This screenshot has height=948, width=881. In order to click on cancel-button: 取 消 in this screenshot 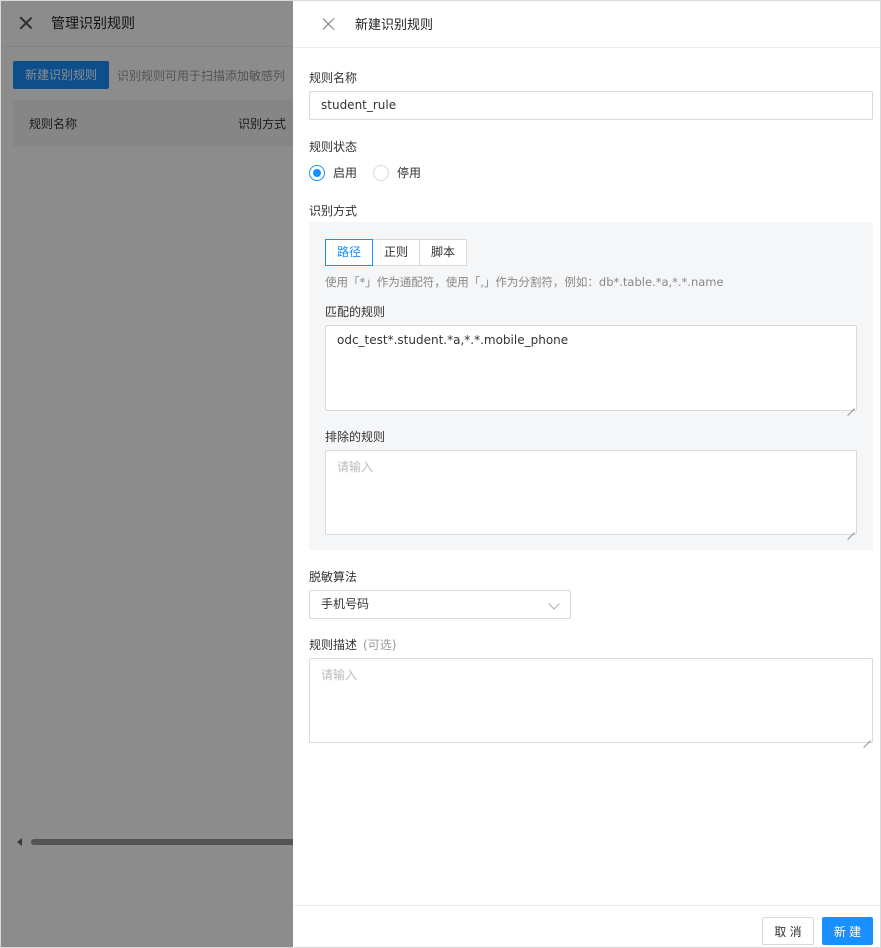, I will do `click(788, 931)`.